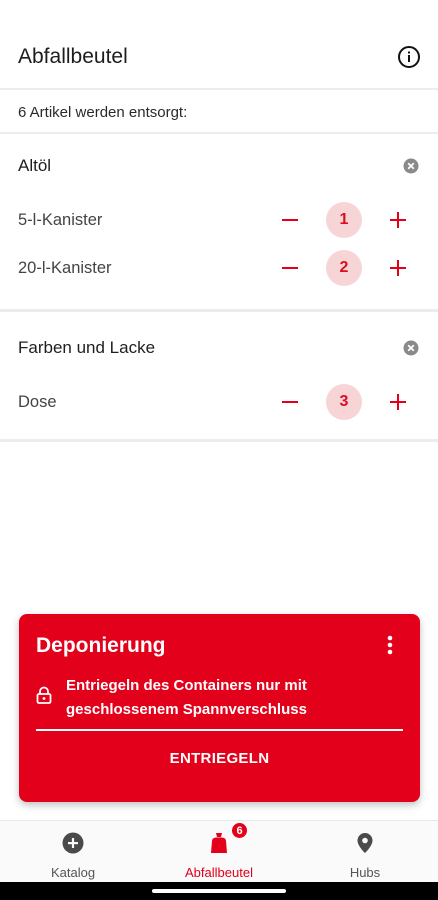 This screenshot has width=438, height=900. I want to click on quantity-badge: 1, so click(344, 220).